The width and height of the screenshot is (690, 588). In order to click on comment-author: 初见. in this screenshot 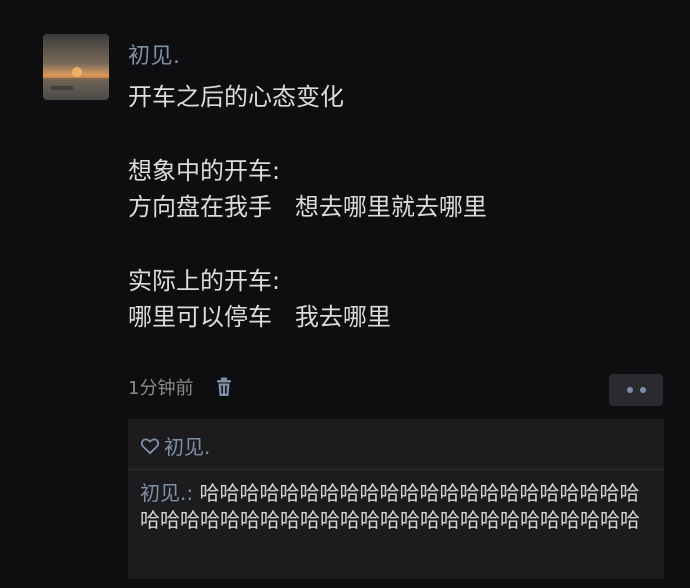, I will do `click(163, 493)`.